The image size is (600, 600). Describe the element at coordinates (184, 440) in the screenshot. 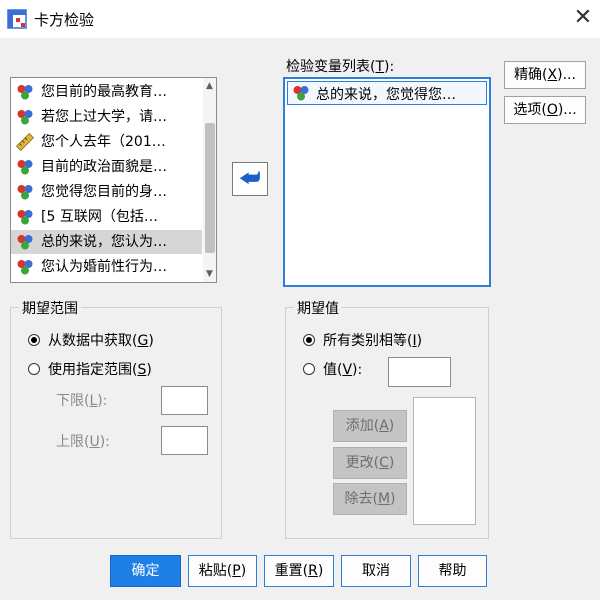

I see `upper-bound-field` at that location.